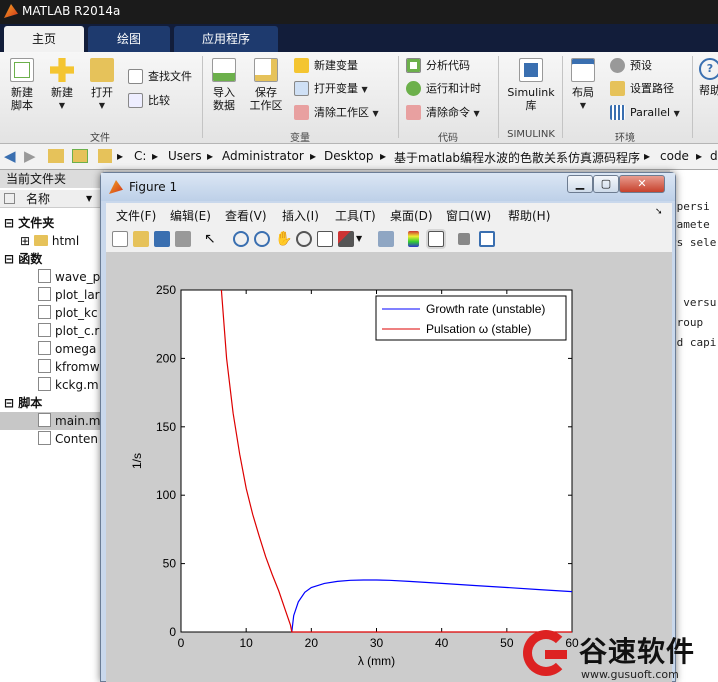  What do you see at coordinates (642, 89) in the screenshot?
I see `set-path-button: 设置路径` at bounding box center [642, 89].